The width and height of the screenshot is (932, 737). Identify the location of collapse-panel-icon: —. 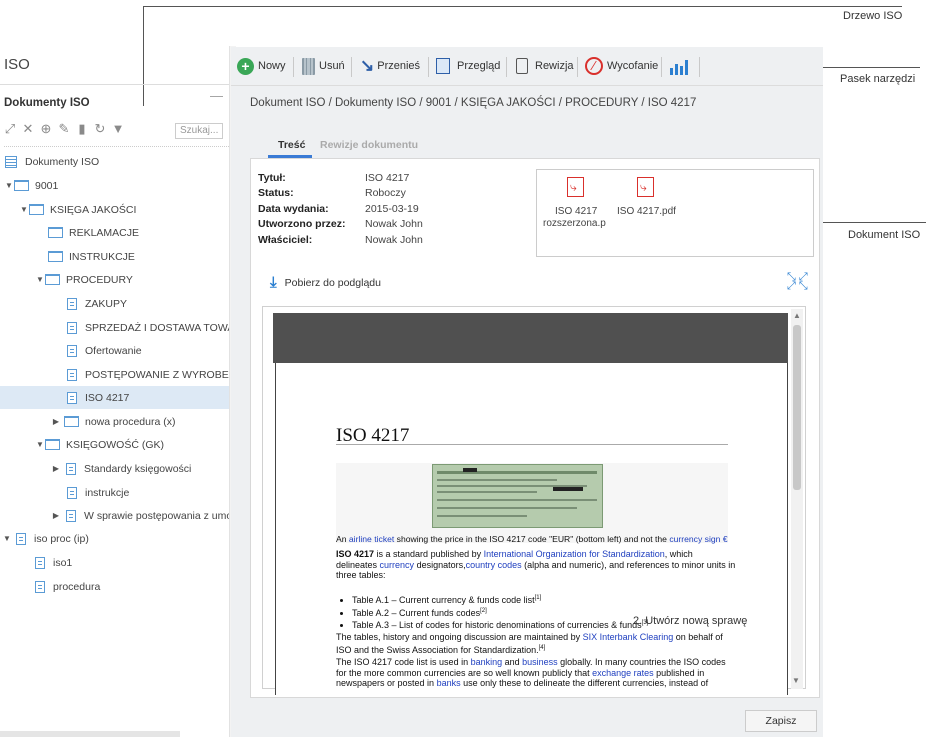
(216, 95).